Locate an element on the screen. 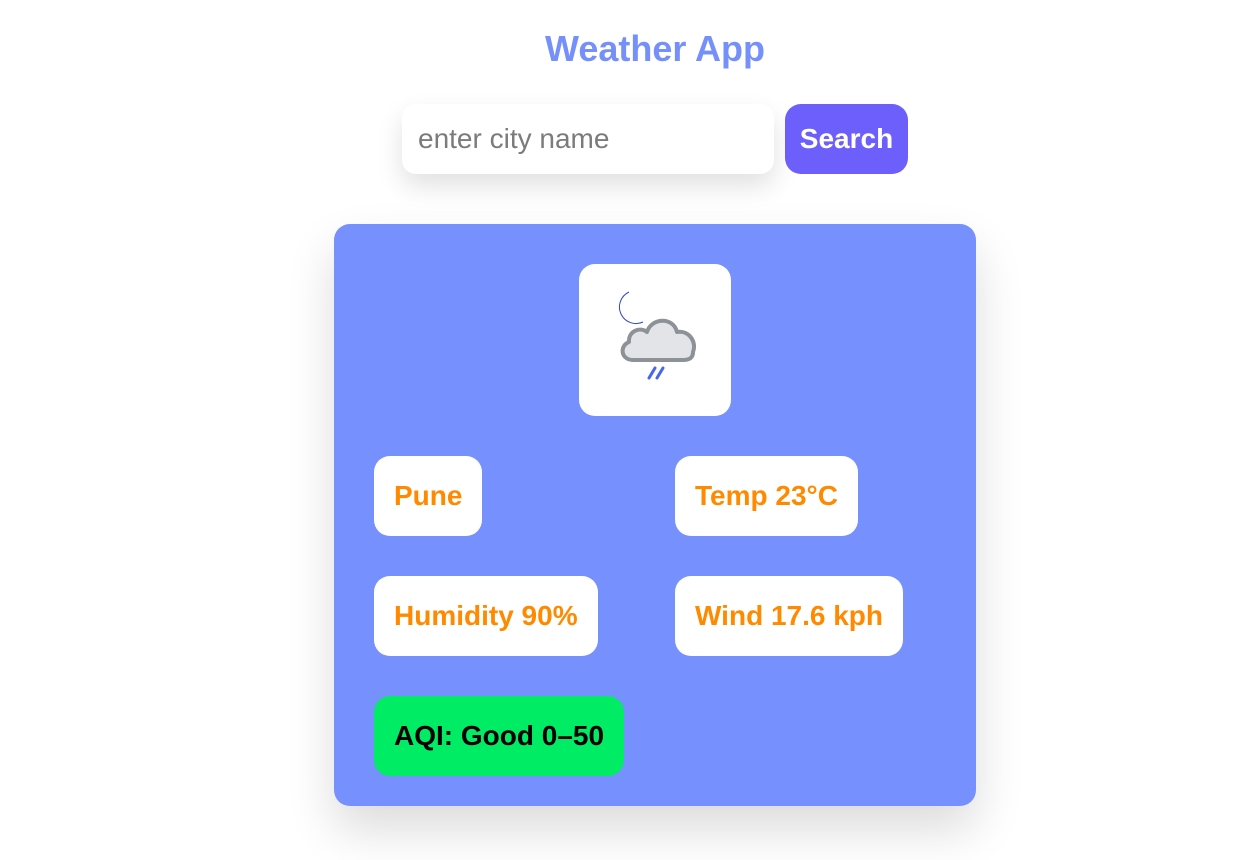  weather-icon-box is located at coordinates (655, 340).